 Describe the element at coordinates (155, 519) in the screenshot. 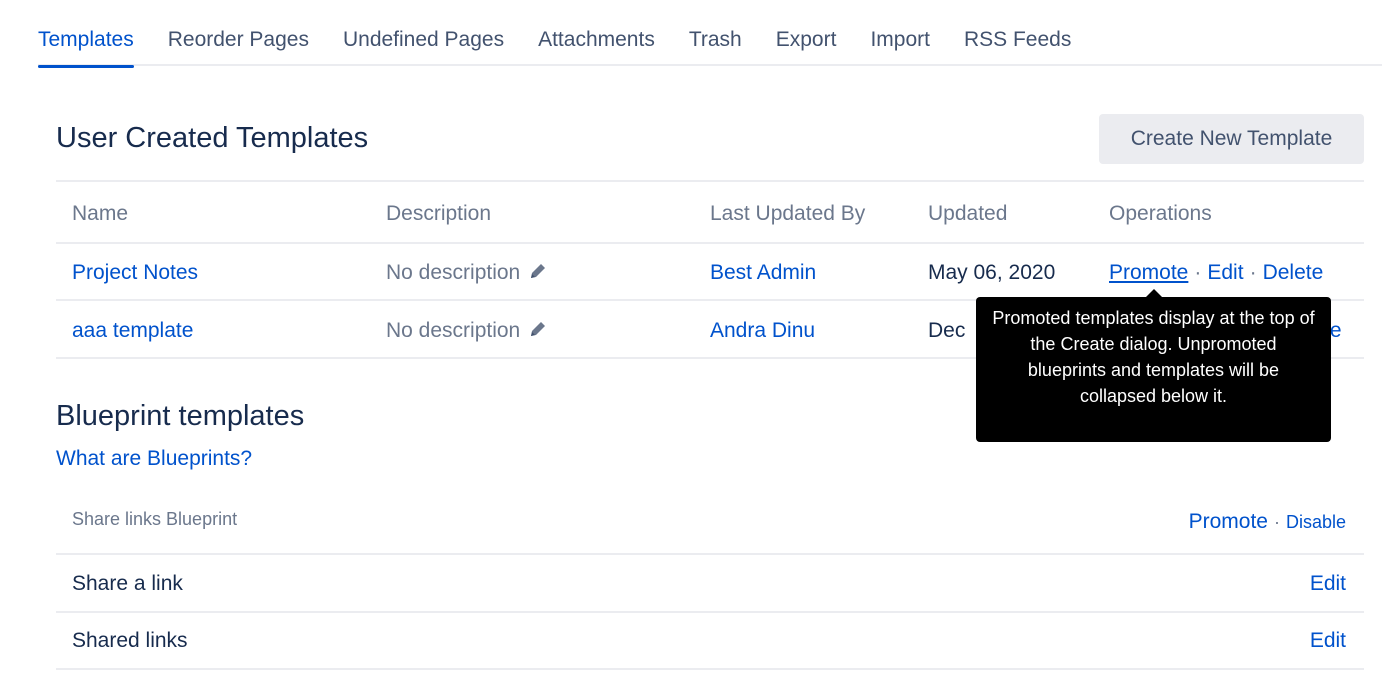

I see `blueprint-group-name: Share links Blueprint` at that location.